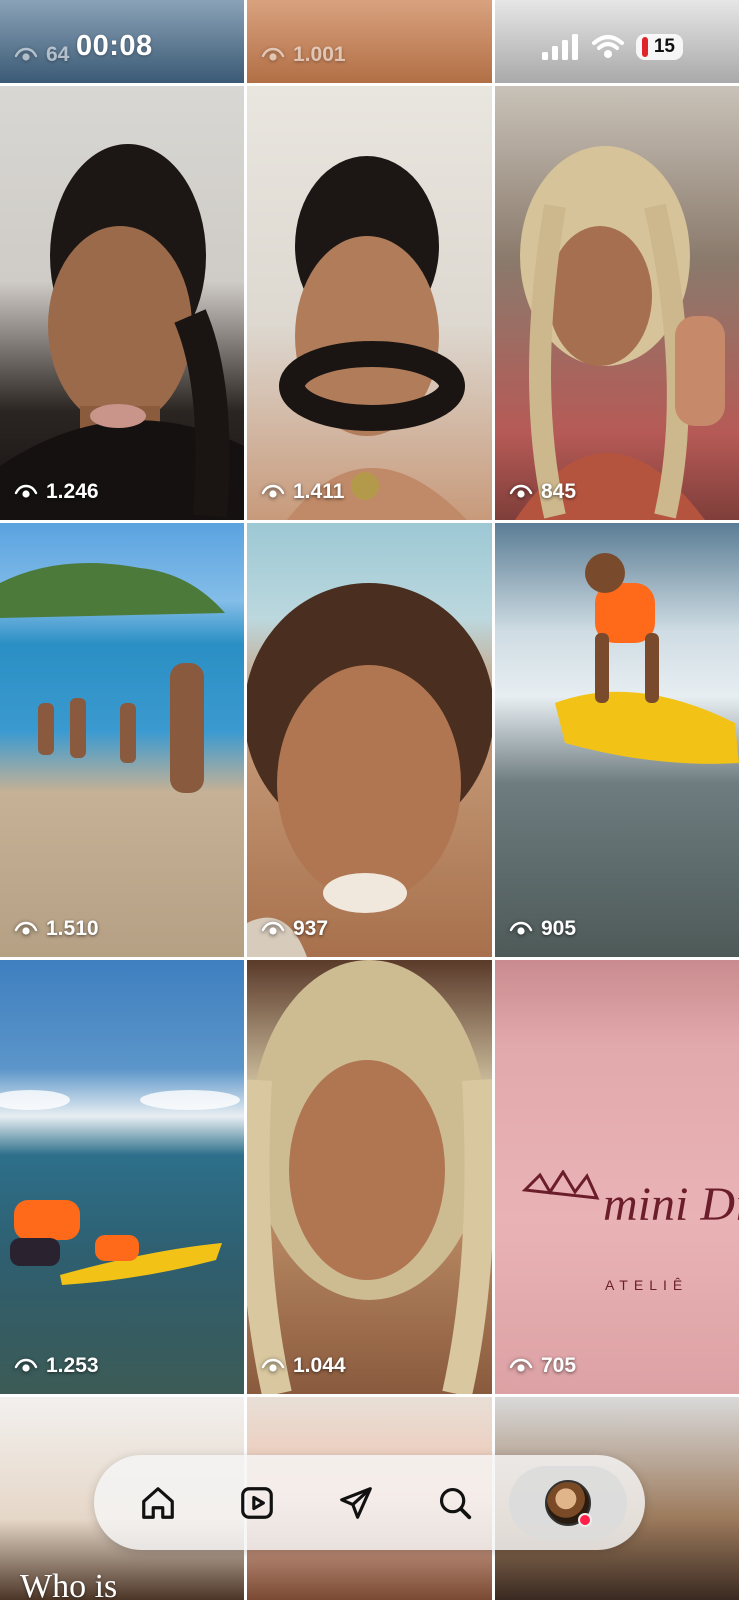 The width and height of the screenshot is (739, 1600). What do you see at coordinates (56, 929) in the screenshot?
I see `view-count: 1.510` at bounding box center [56, 929].